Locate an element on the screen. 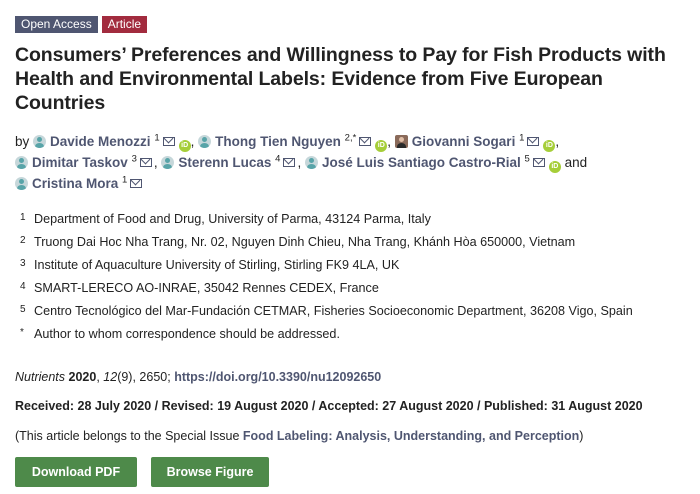  author-affiliation-sup: 2,* is located at coordinates (350, 138).